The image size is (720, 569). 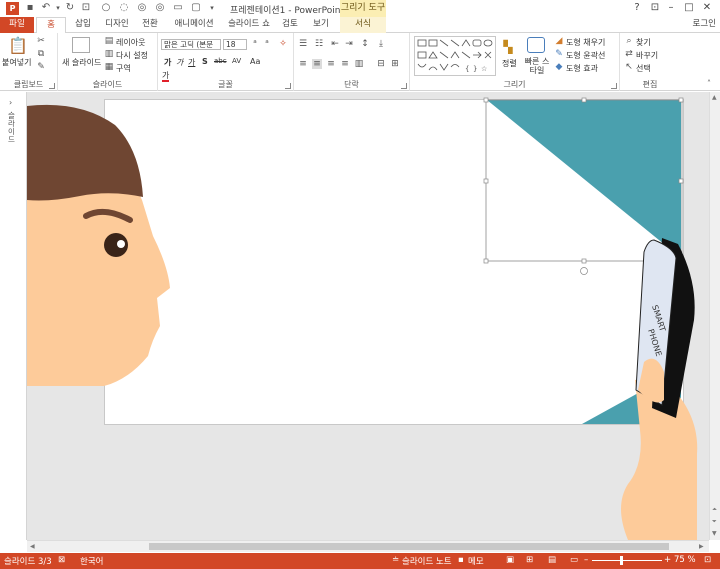 What do you see at coordinates (409, 546) in the screenshot?
I see `horizontal-scroll-thumb` at bounding box center [409, 546].